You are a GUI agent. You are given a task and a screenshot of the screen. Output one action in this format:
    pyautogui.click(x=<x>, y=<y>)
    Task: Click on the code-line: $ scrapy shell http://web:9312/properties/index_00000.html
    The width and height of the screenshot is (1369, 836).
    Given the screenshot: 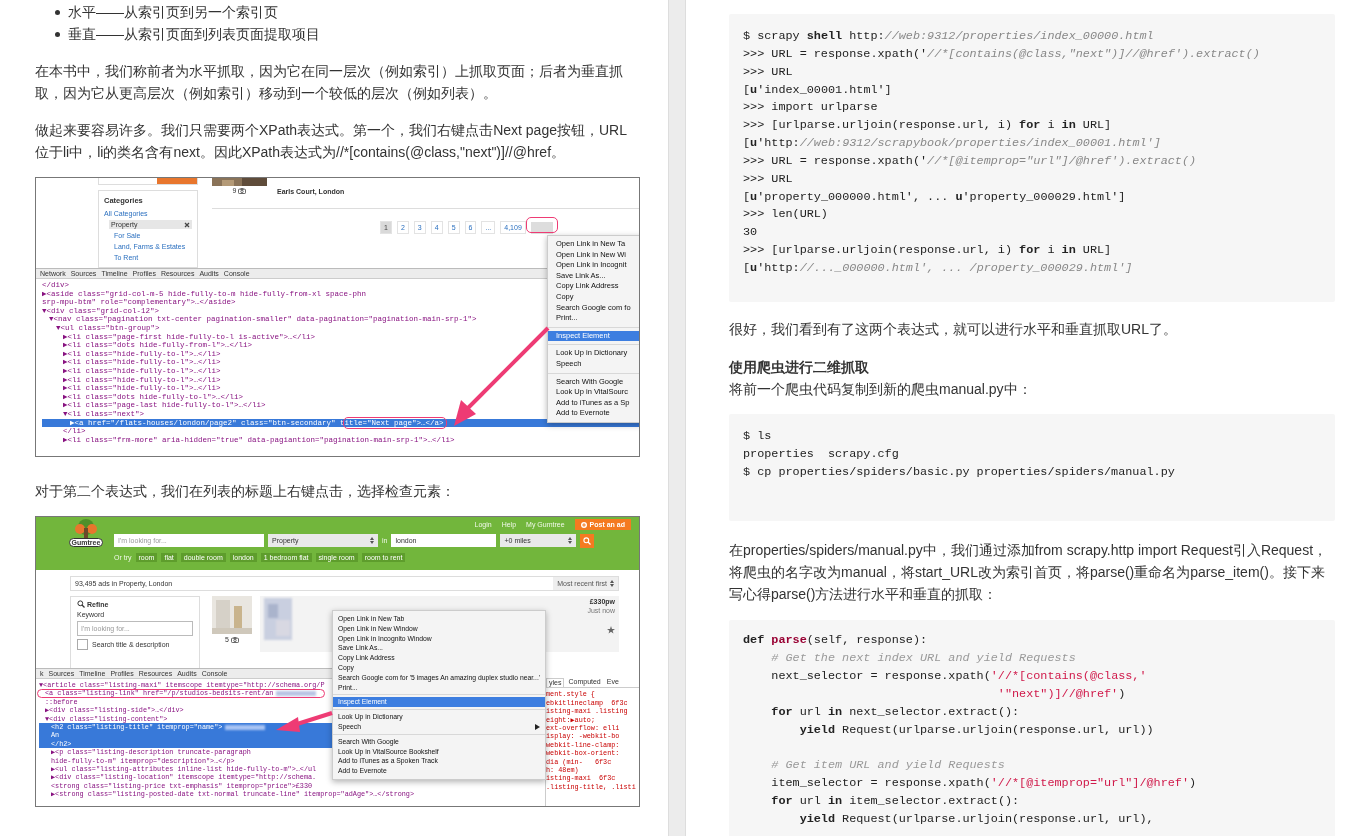 What is the action you would take?
    pyautogui.click(x=949, y=36)
    